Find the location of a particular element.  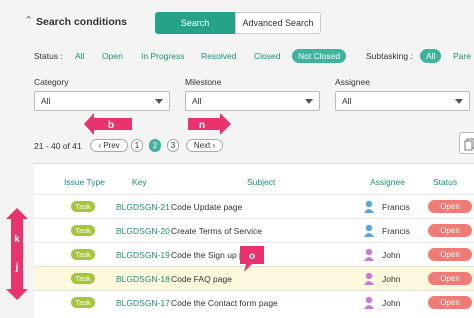

result-range: 21 - 40 of 41 is located at coordinates (58, 146).